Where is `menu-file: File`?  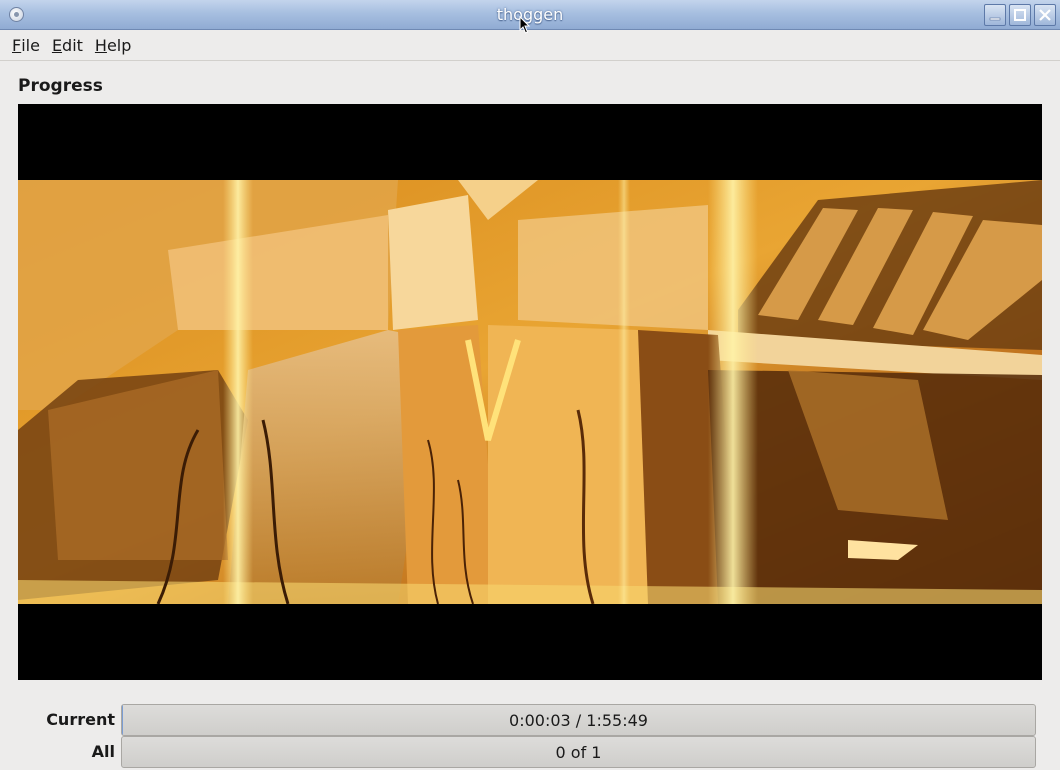
menu-file: File is located at coordinates (26, 46).